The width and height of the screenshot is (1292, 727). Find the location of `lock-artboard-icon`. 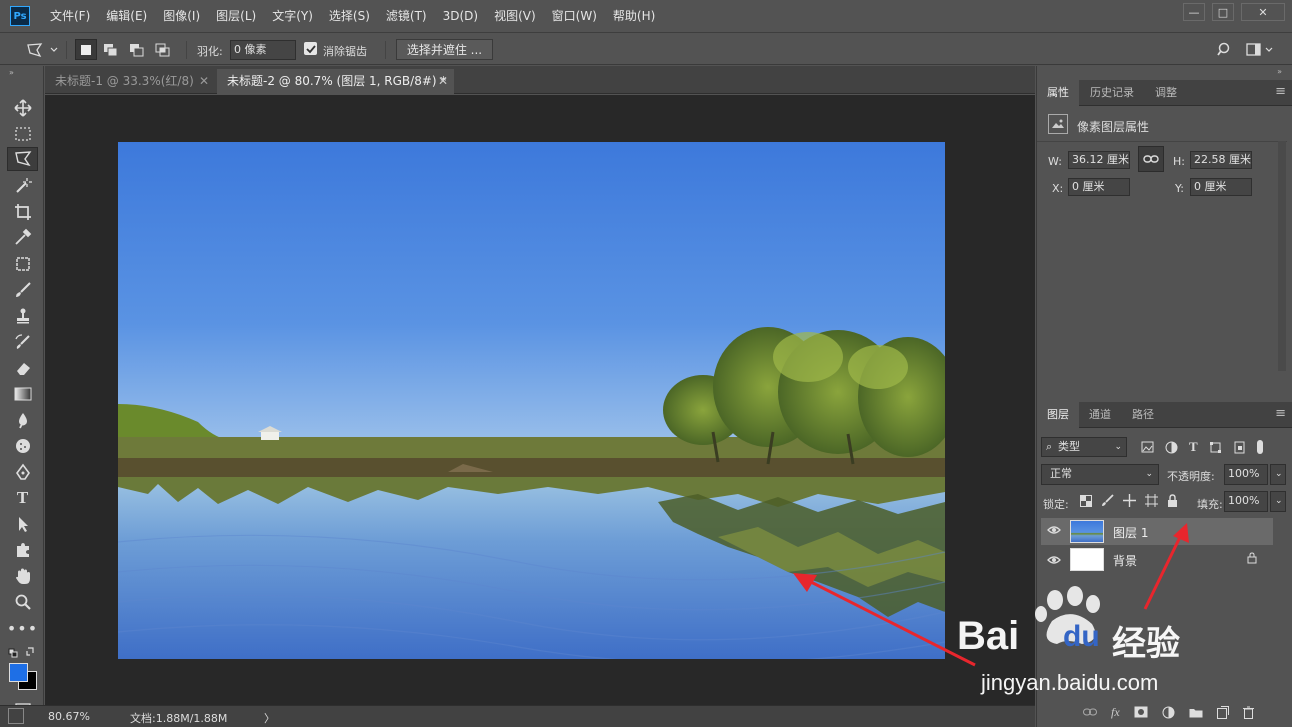

lock-artboard-icon is located at coordinates (1151, 500).